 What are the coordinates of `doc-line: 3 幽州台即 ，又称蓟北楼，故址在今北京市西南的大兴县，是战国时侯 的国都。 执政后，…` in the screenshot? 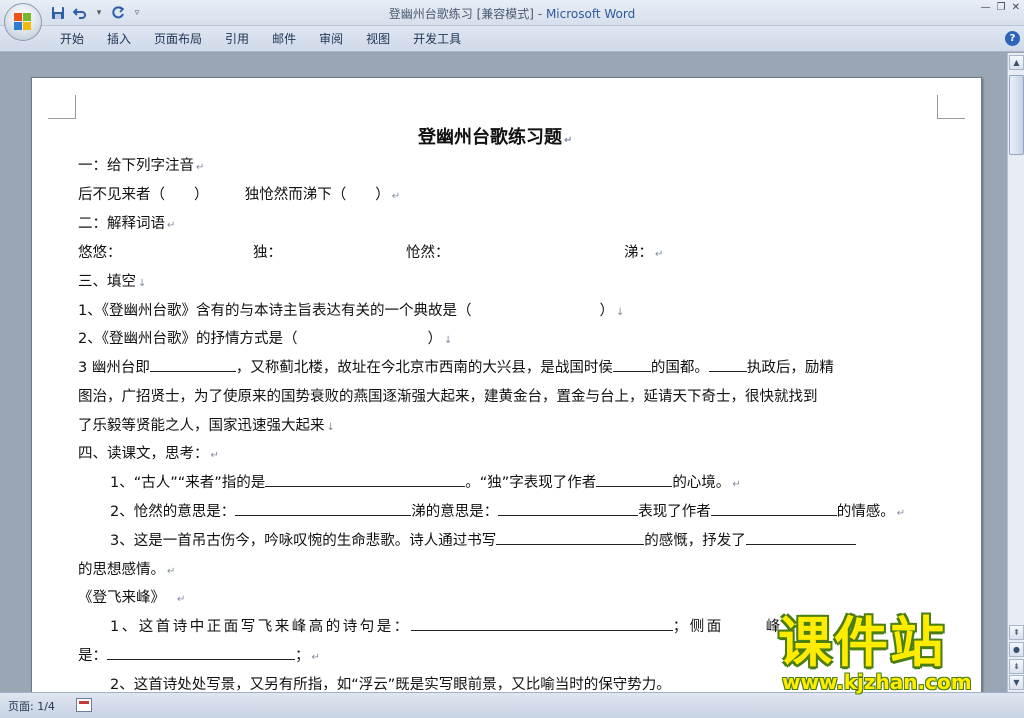 It's located at (456, 368).